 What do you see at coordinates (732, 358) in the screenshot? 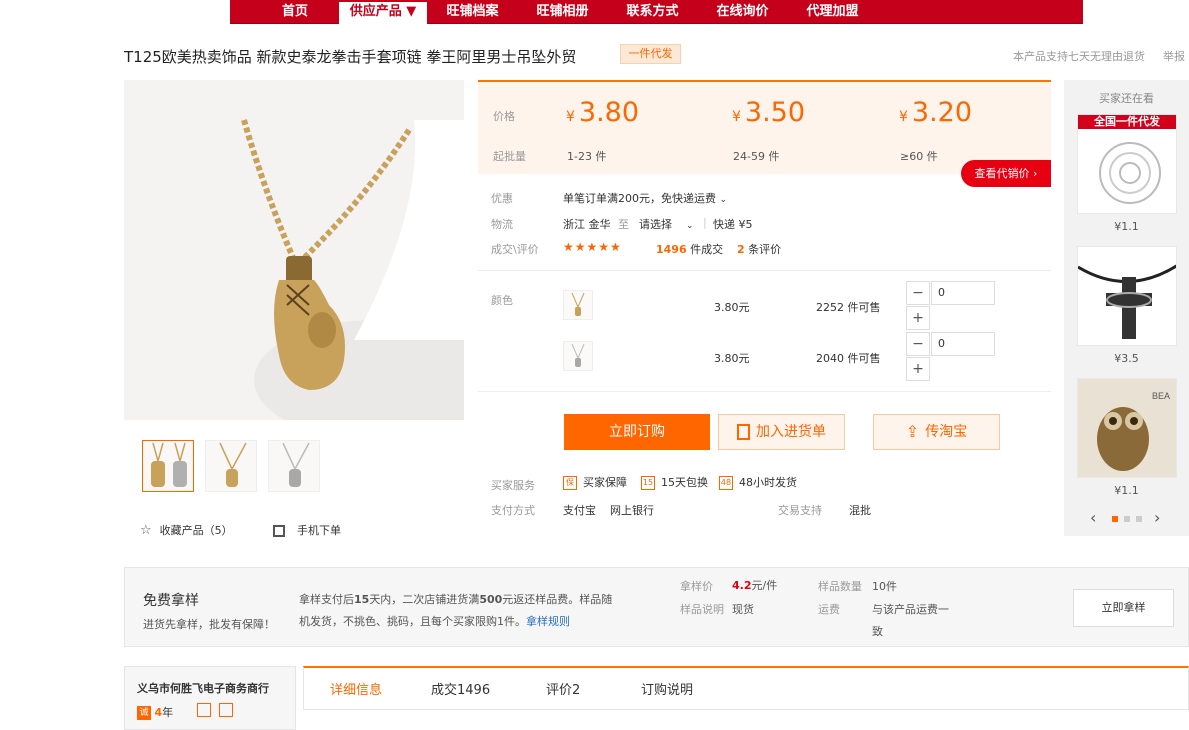
I see `sku-price: 3.80元` at bounding box center [732, 358].